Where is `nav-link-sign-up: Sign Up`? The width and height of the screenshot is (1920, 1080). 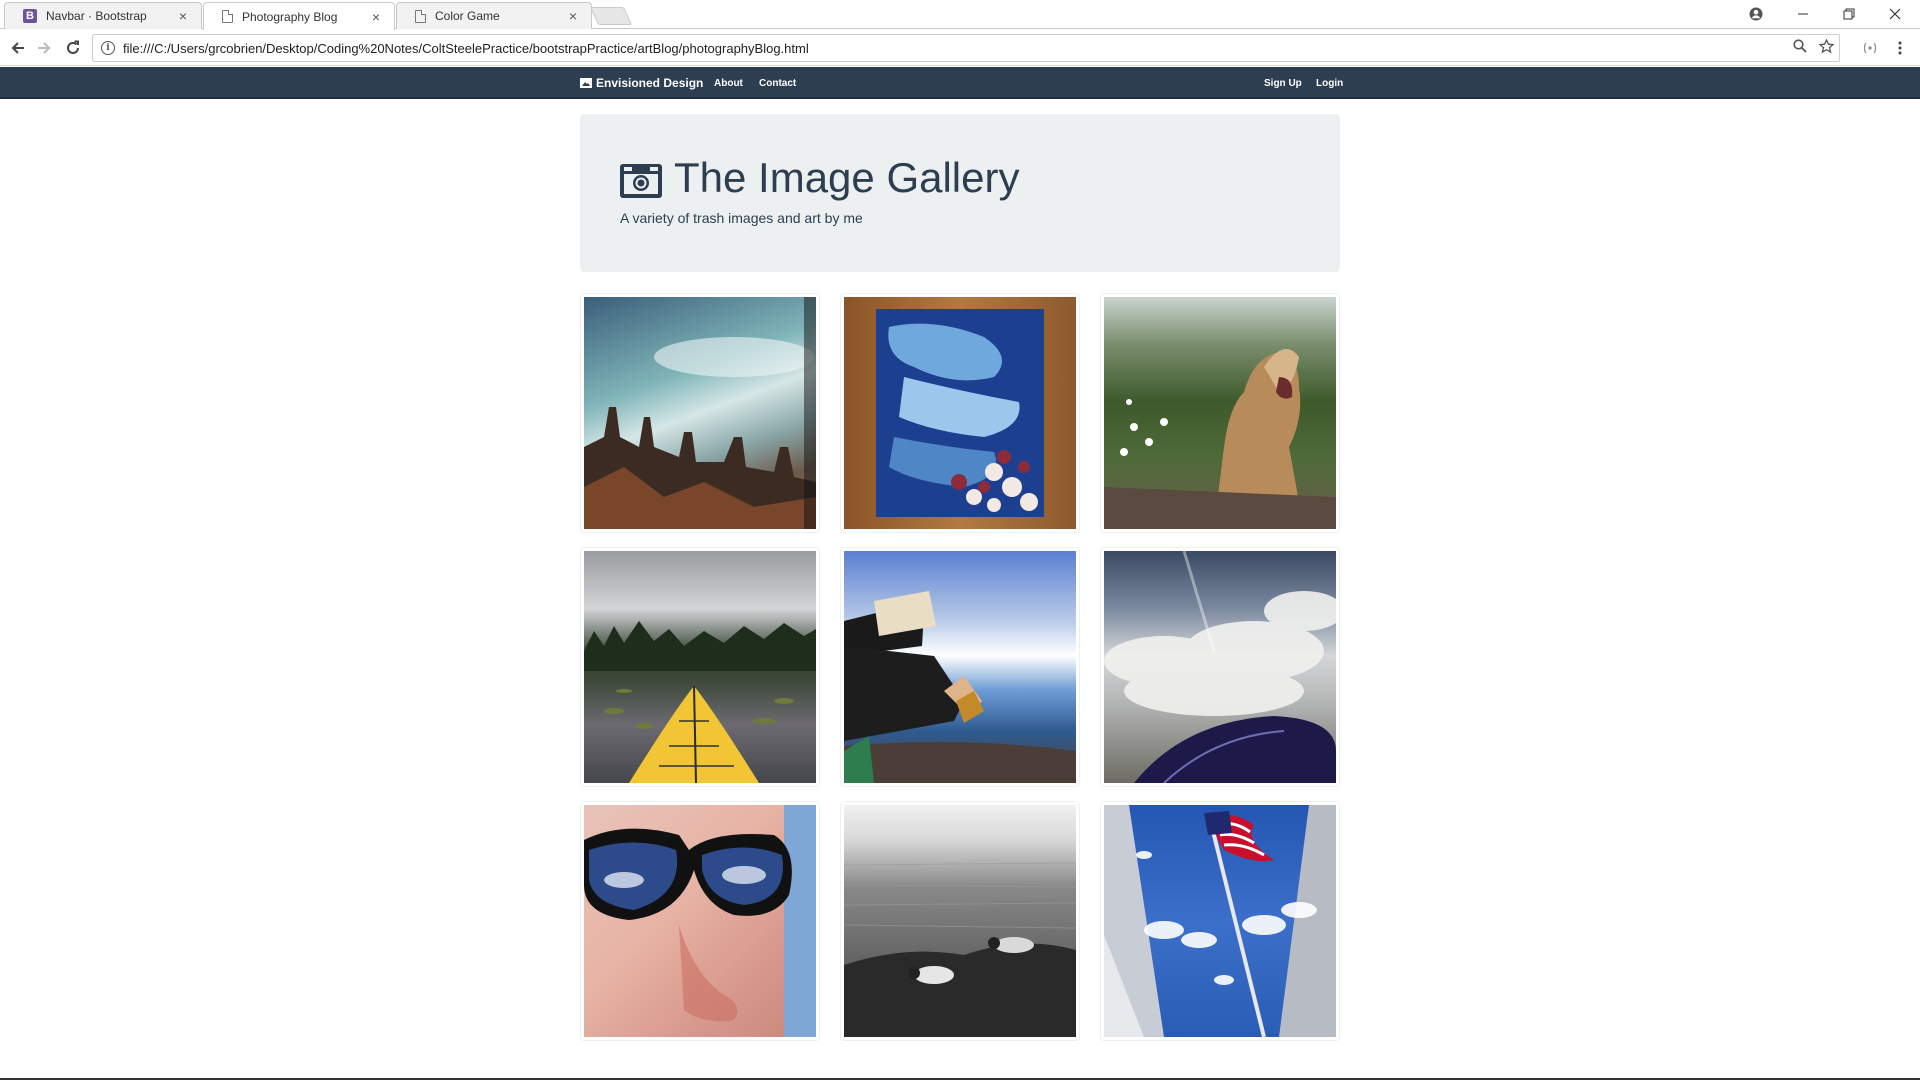 nav-link-sign-up: Sign Up is located at coordinates (1283, 83).